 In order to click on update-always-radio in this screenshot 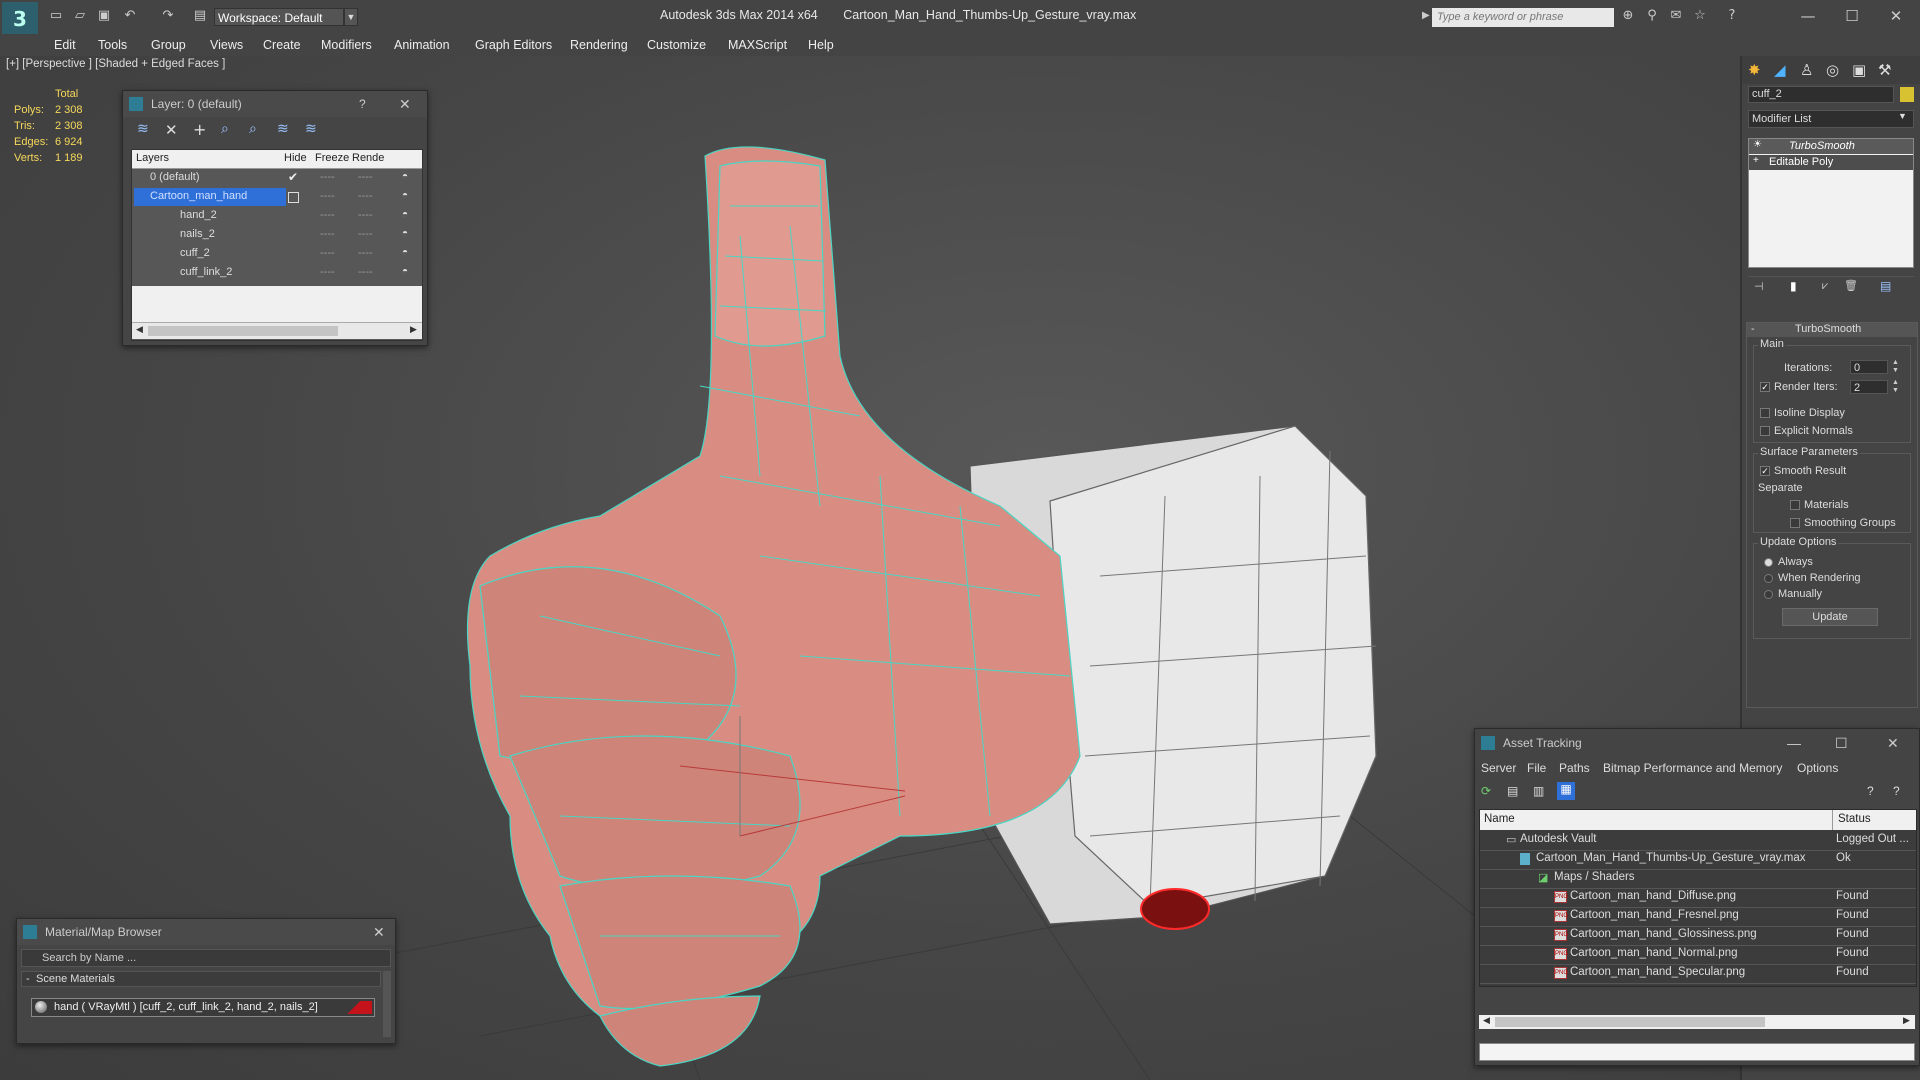, I will do `click(1768, 562)`.